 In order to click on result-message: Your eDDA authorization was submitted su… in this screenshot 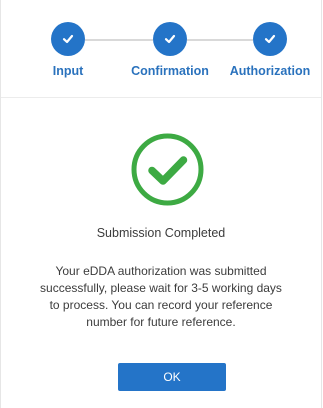, I will do `click(161, 296)`.